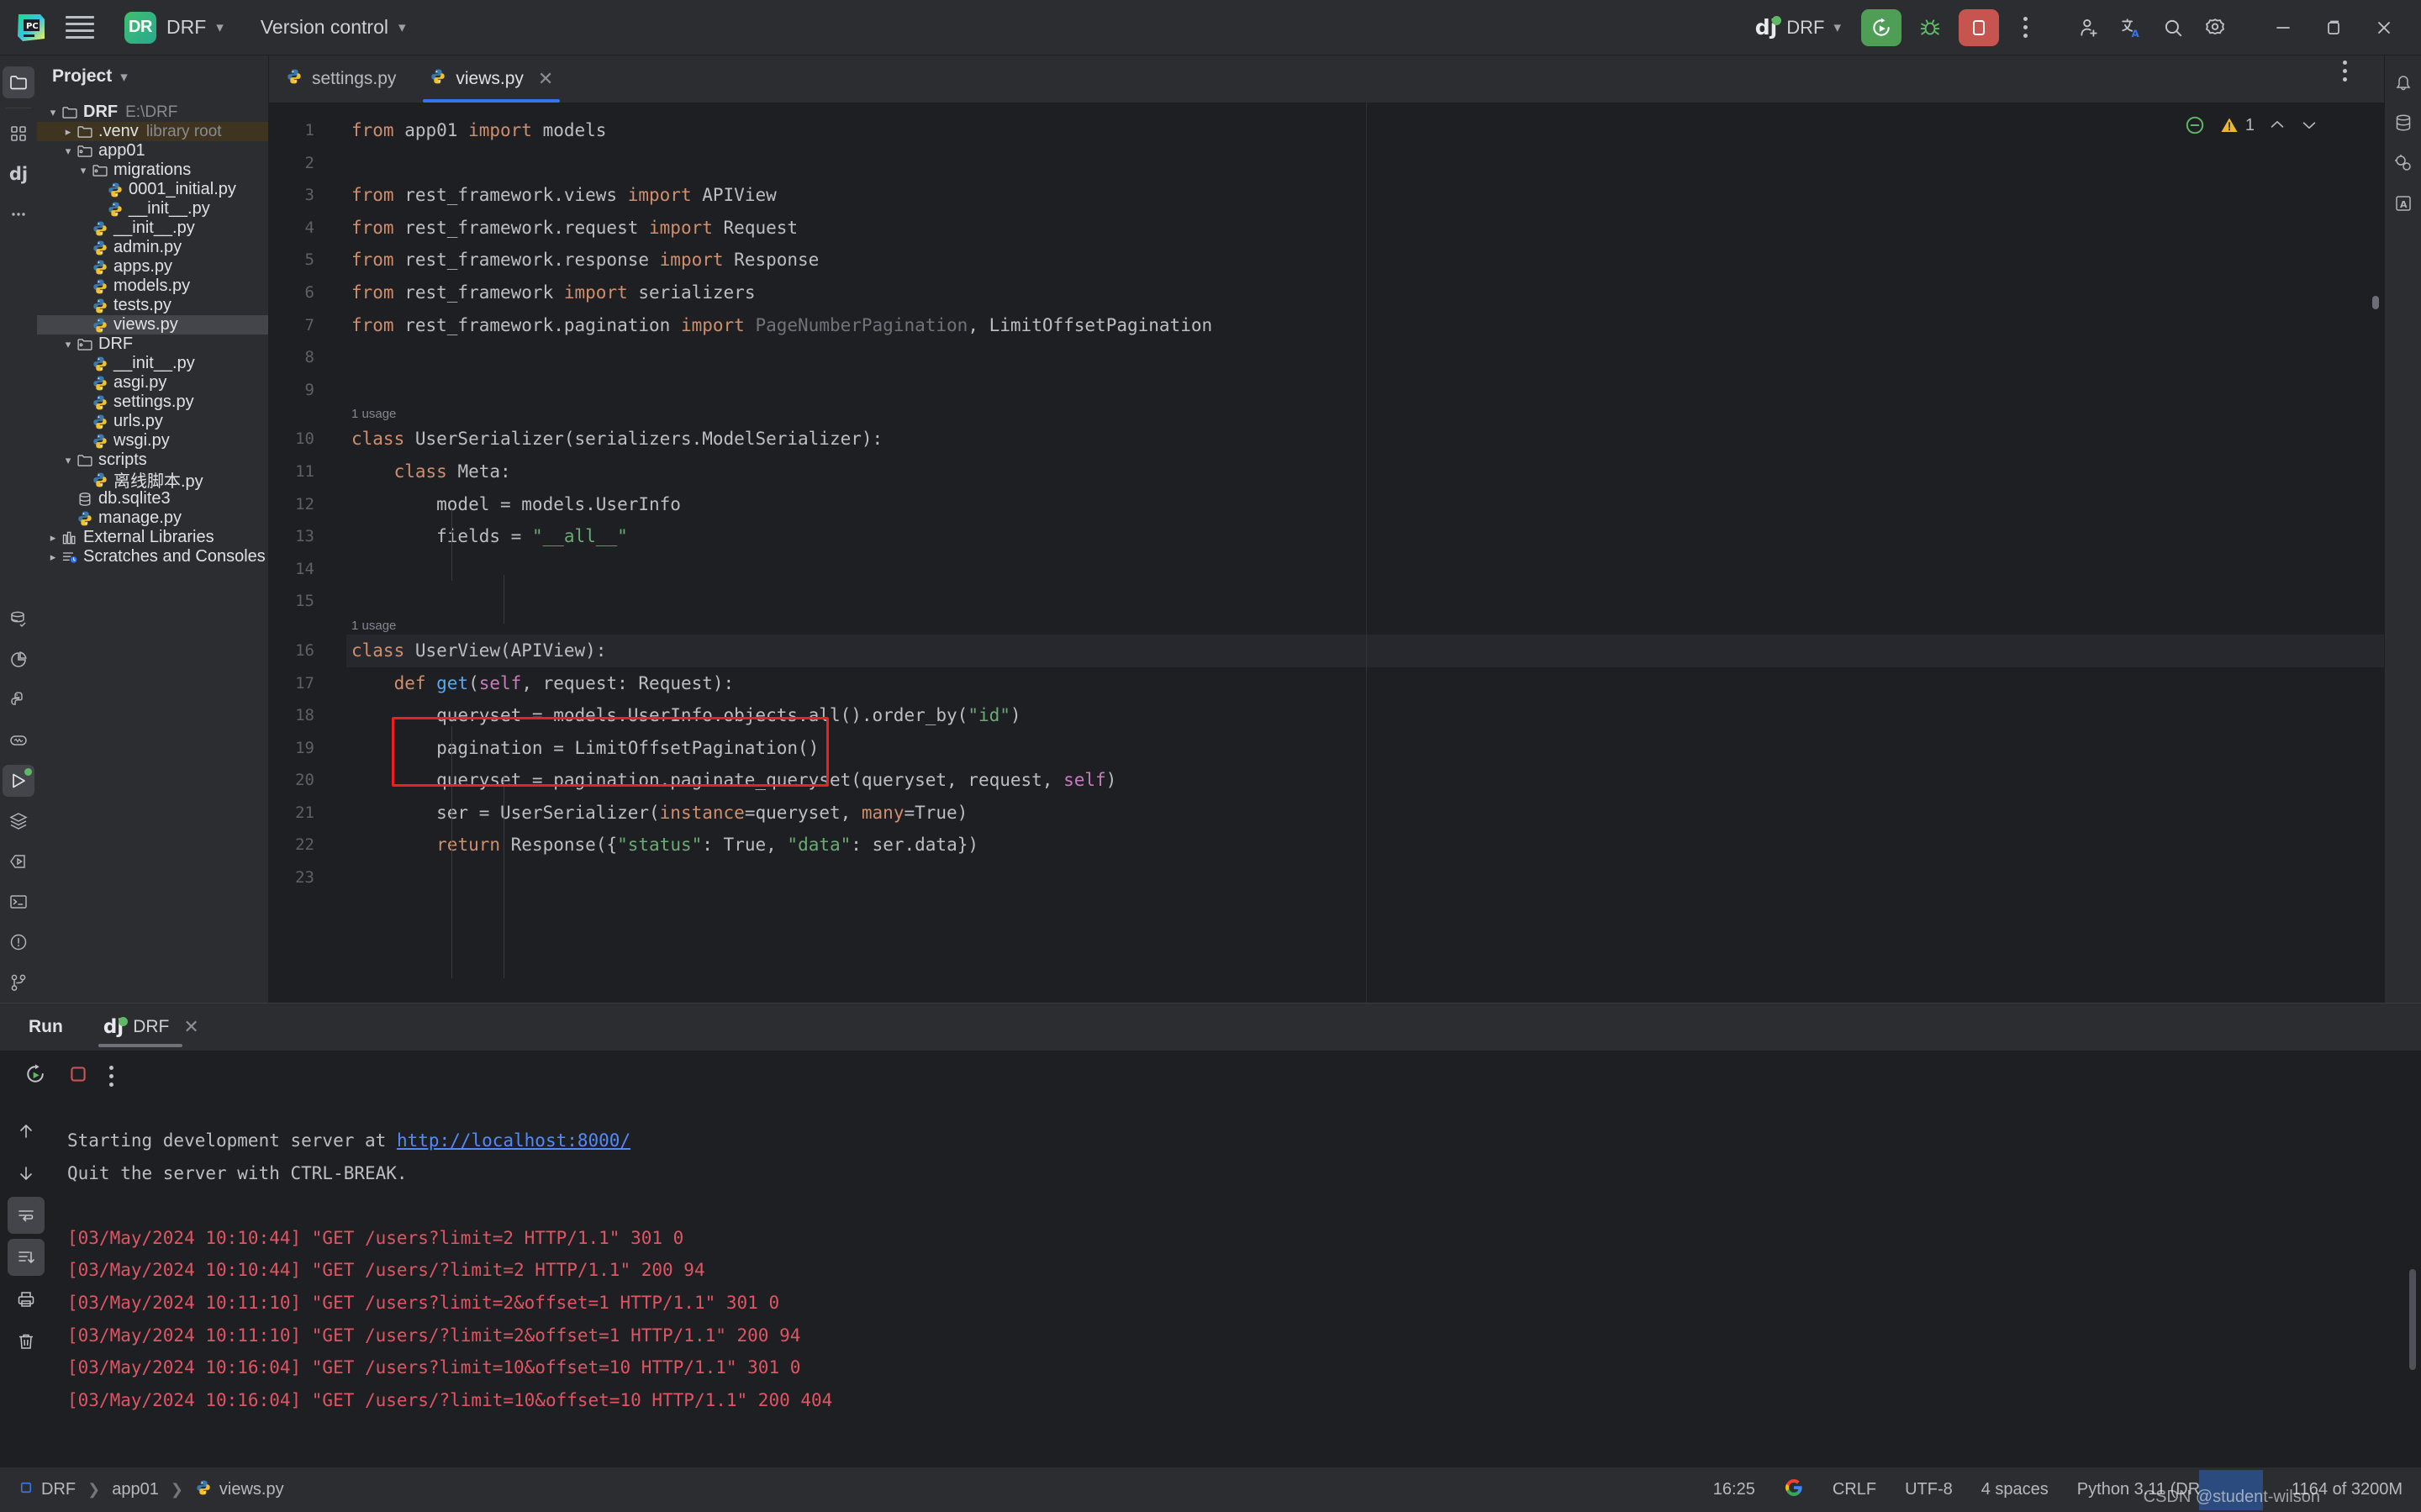 This screenshot has height=1512, width=2421. Describe the element at coordinates (152, 113) in the screenshot. I see `tree-item-drf: ▾ DRF E:\DRF` at that location.